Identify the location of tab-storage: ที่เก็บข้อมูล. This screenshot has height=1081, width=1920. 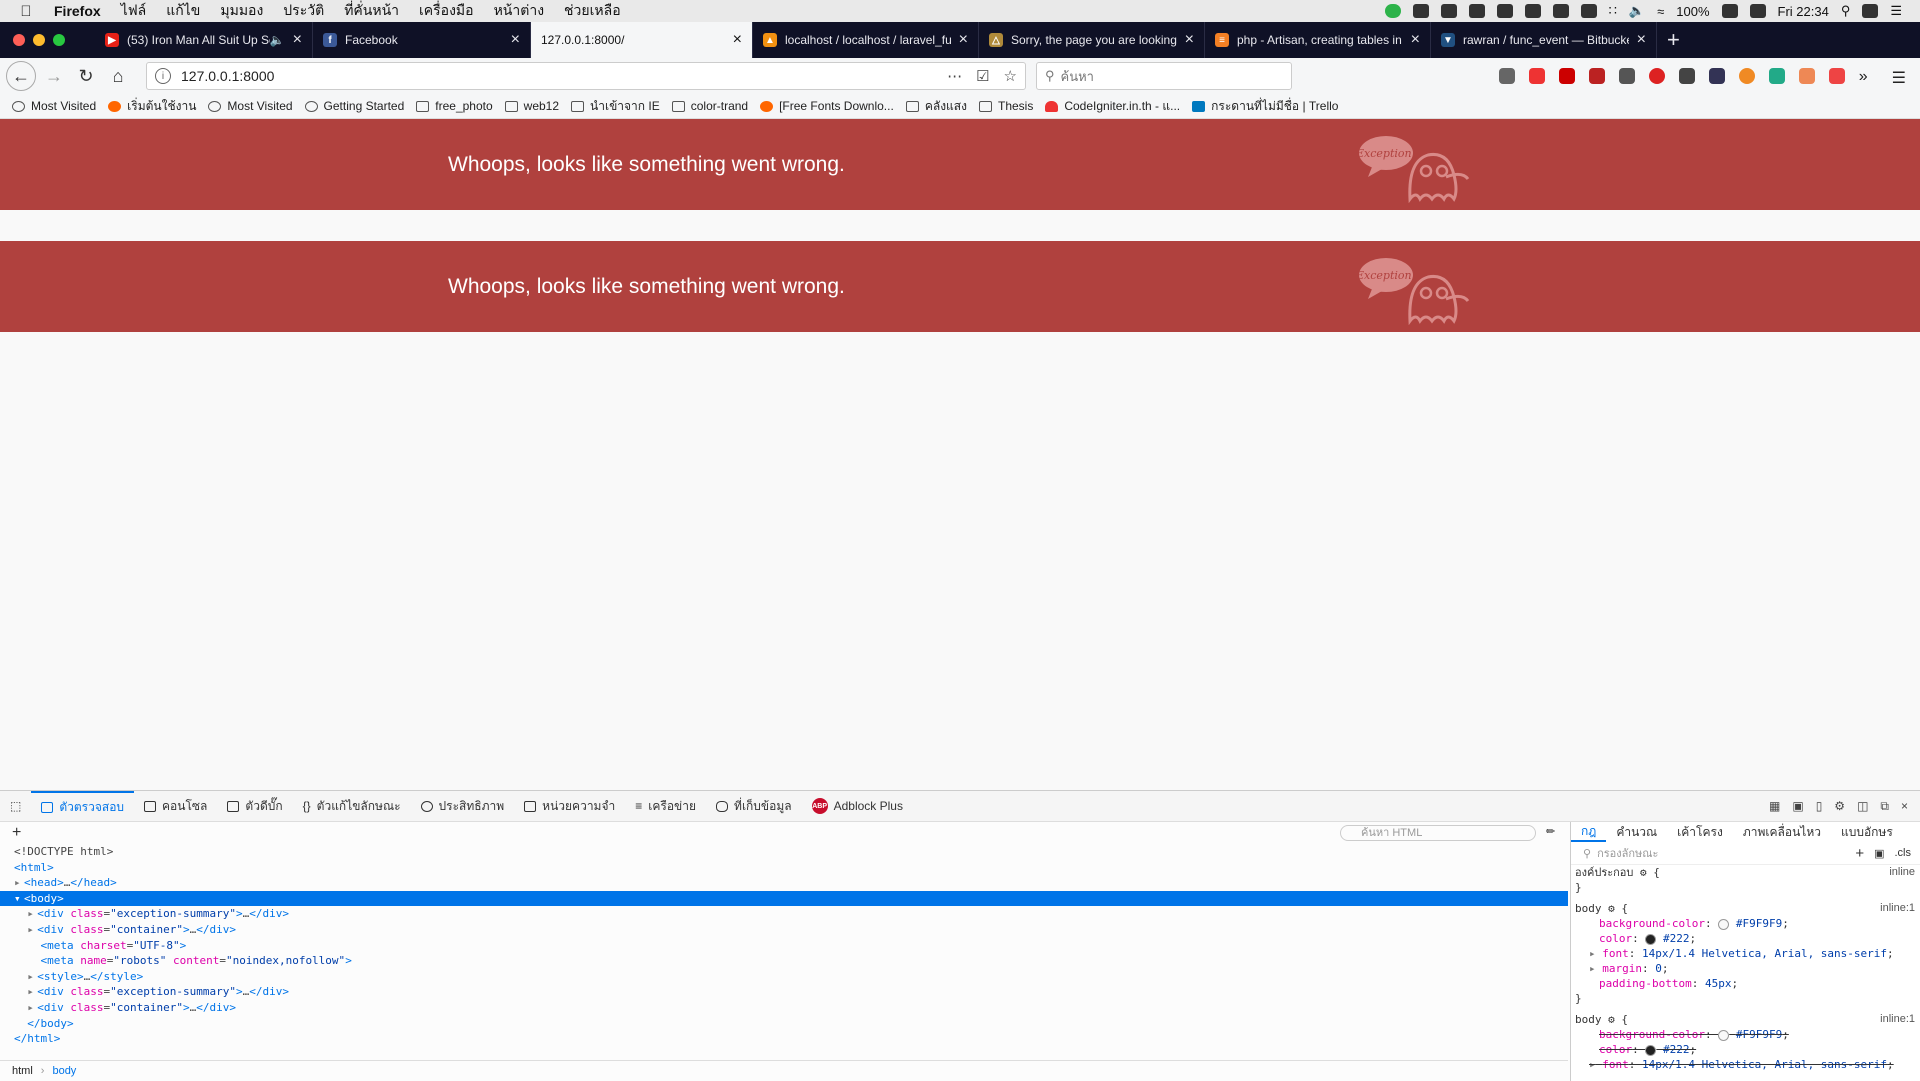
(754, 806).